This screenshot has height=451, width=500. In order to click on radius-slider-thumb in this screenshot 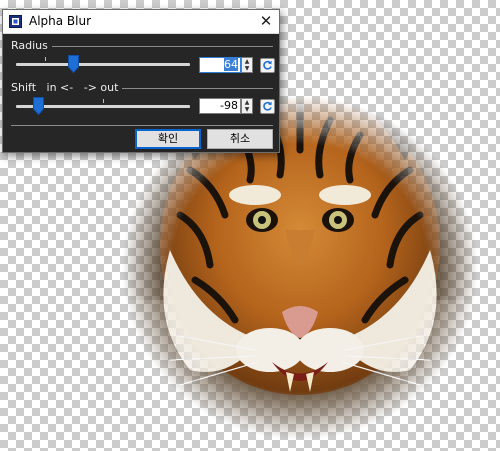, I will do `click(73, 64)`.